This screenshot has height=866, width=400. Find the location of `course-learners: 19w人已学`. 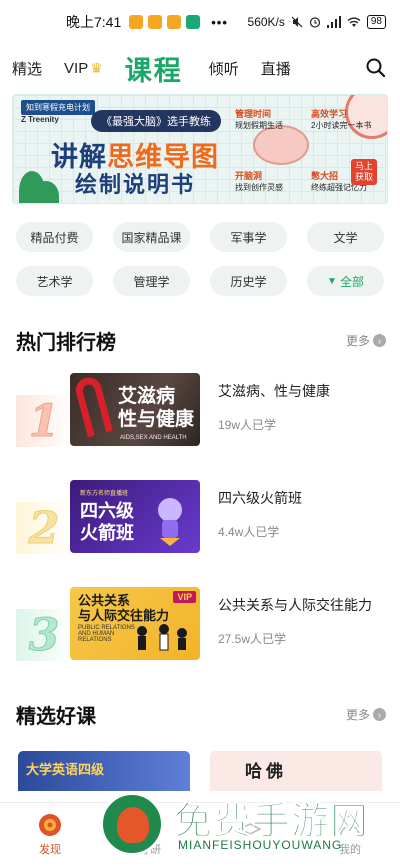

course-learners: 19w人已学 is located at coordinates (247, 425).